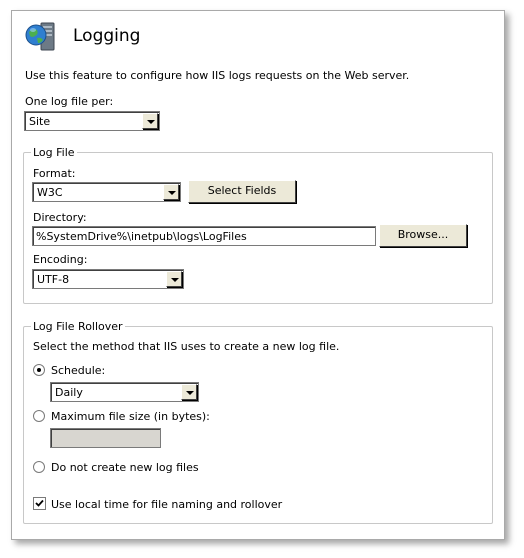 The height and width of the screenshot is (558, 524). Describe the element at coordinates (60, 259) in the screenshot. I see `encoding-label: Encoding:` at that location.